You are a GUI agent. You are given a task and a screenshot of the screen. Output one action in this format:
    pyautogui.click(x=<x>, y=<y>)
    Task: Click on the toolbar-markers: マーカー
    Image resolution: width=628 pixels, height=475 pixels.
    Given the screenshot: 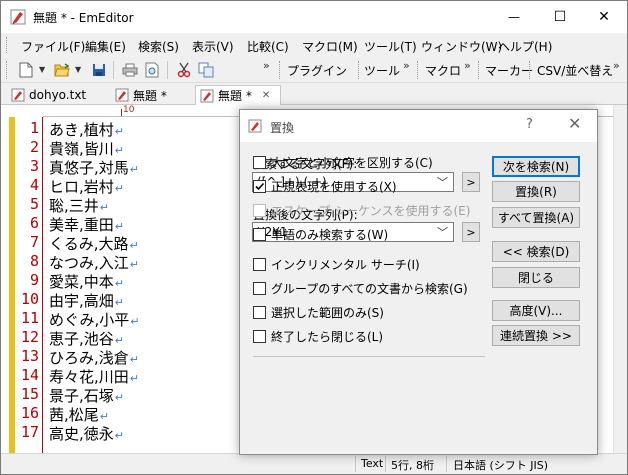 What is the action you would take?
    pyautogui.click(x=509, y=70)
    